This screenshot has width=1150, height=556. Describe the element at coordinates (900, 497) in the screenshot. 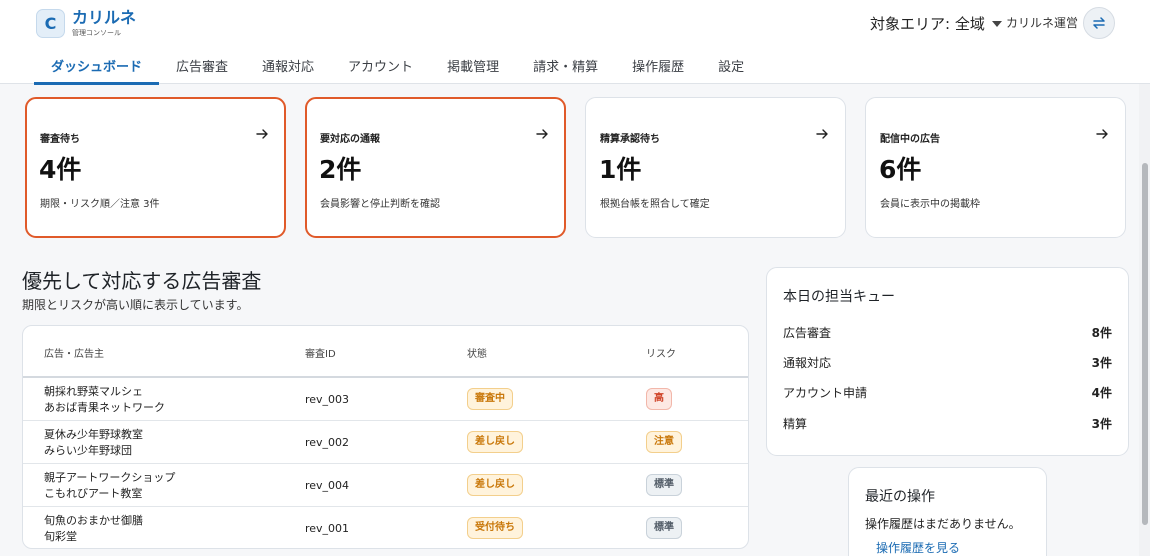

I see `panel-title: 最近の操作` at that location.